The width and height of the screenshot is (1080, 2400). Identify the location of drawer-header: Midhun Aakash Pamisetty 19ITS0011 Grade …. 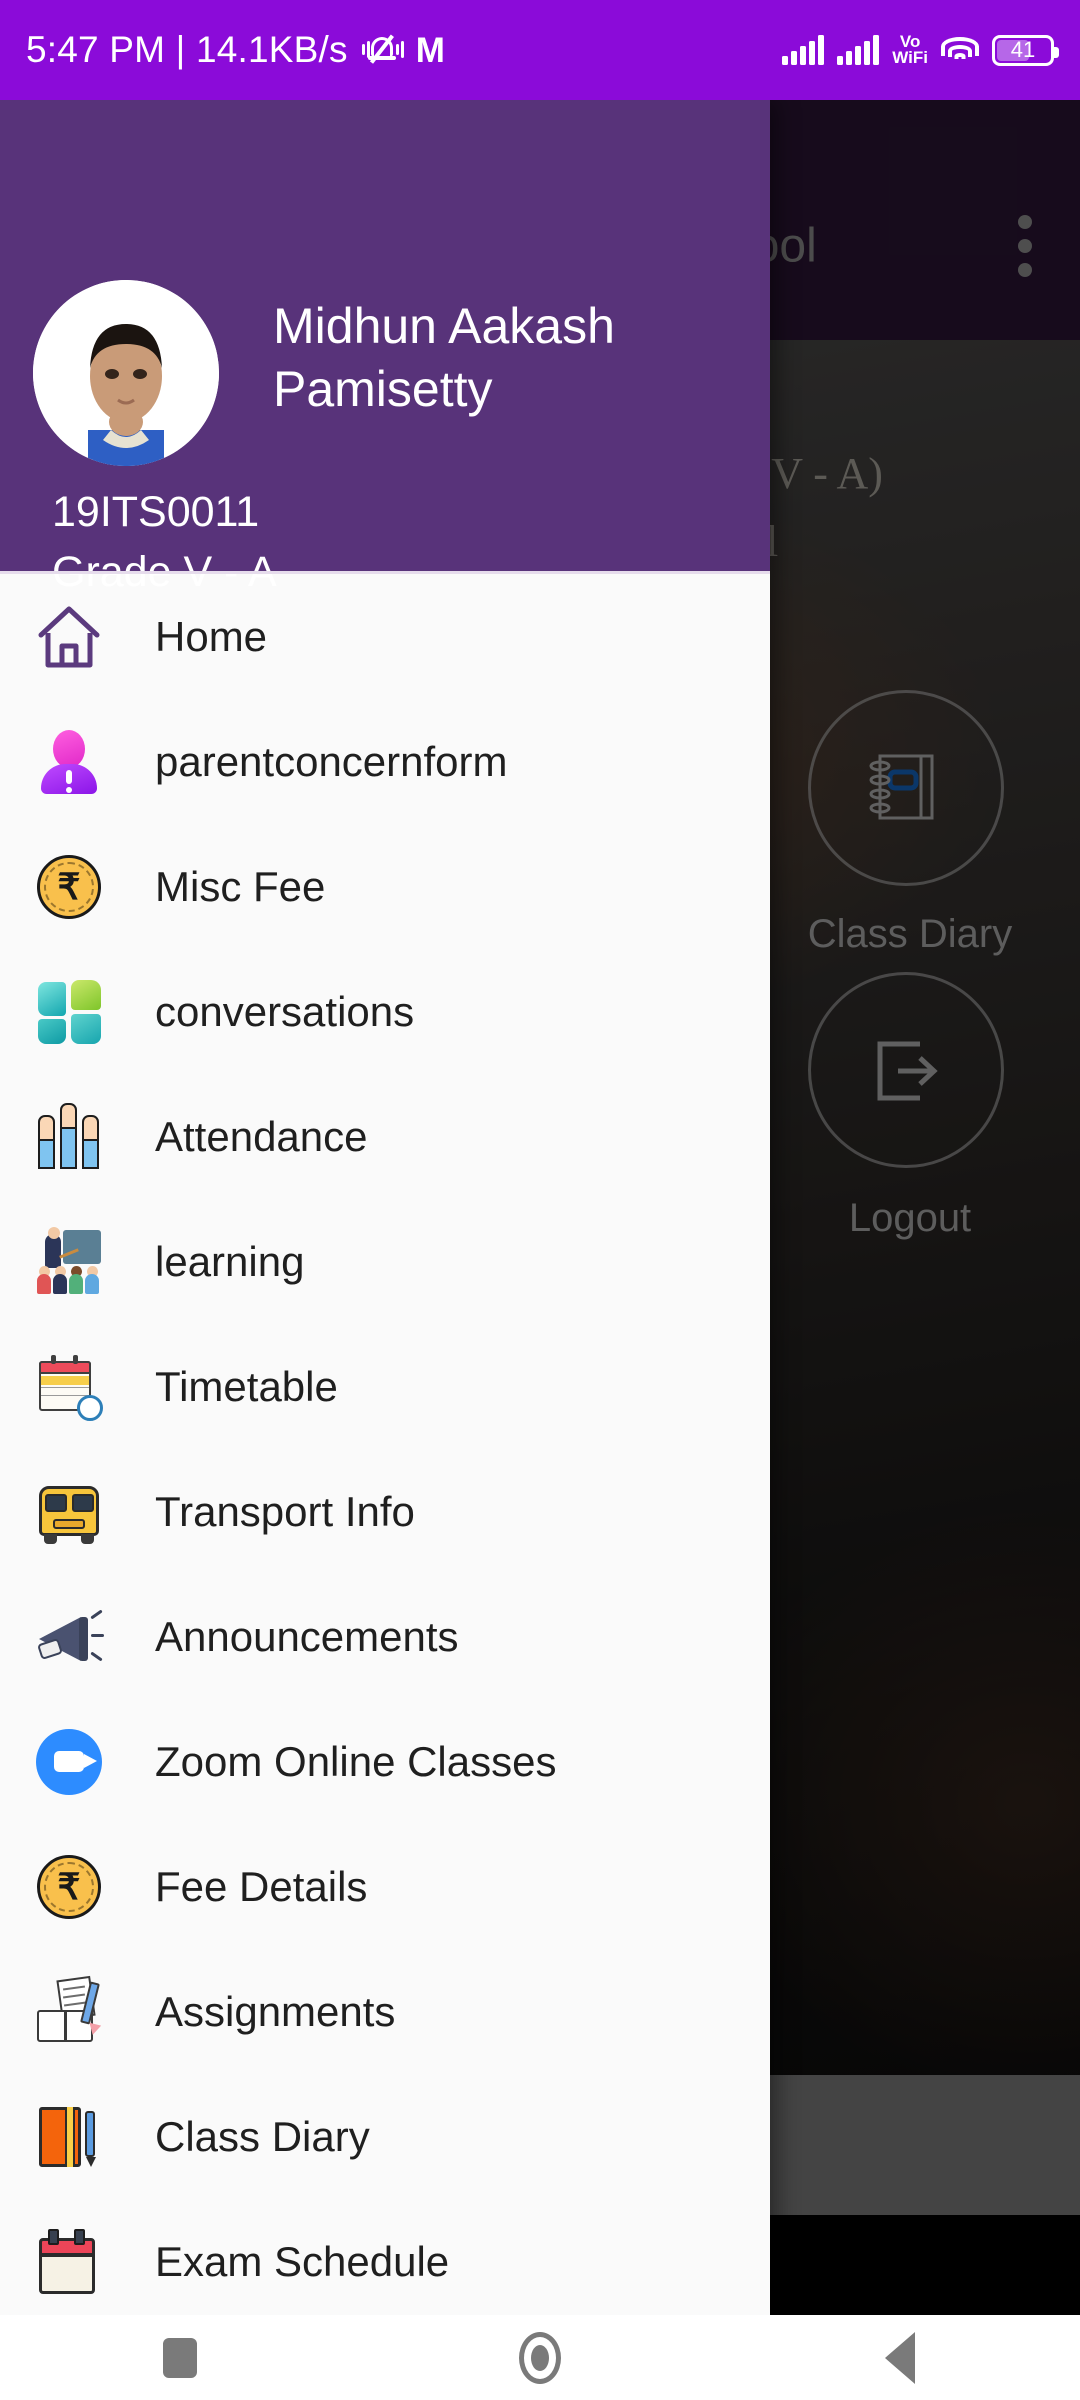
(385, 348).